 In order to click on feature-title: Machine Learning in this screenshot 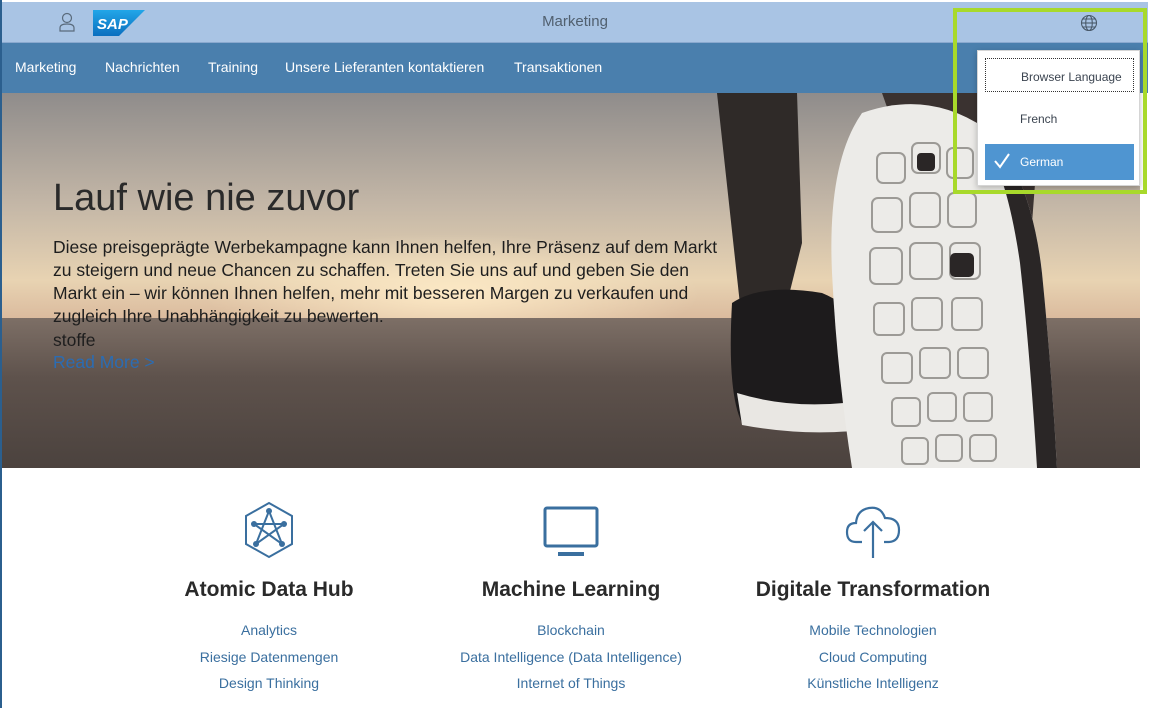, I will do `click(571, 589)`.